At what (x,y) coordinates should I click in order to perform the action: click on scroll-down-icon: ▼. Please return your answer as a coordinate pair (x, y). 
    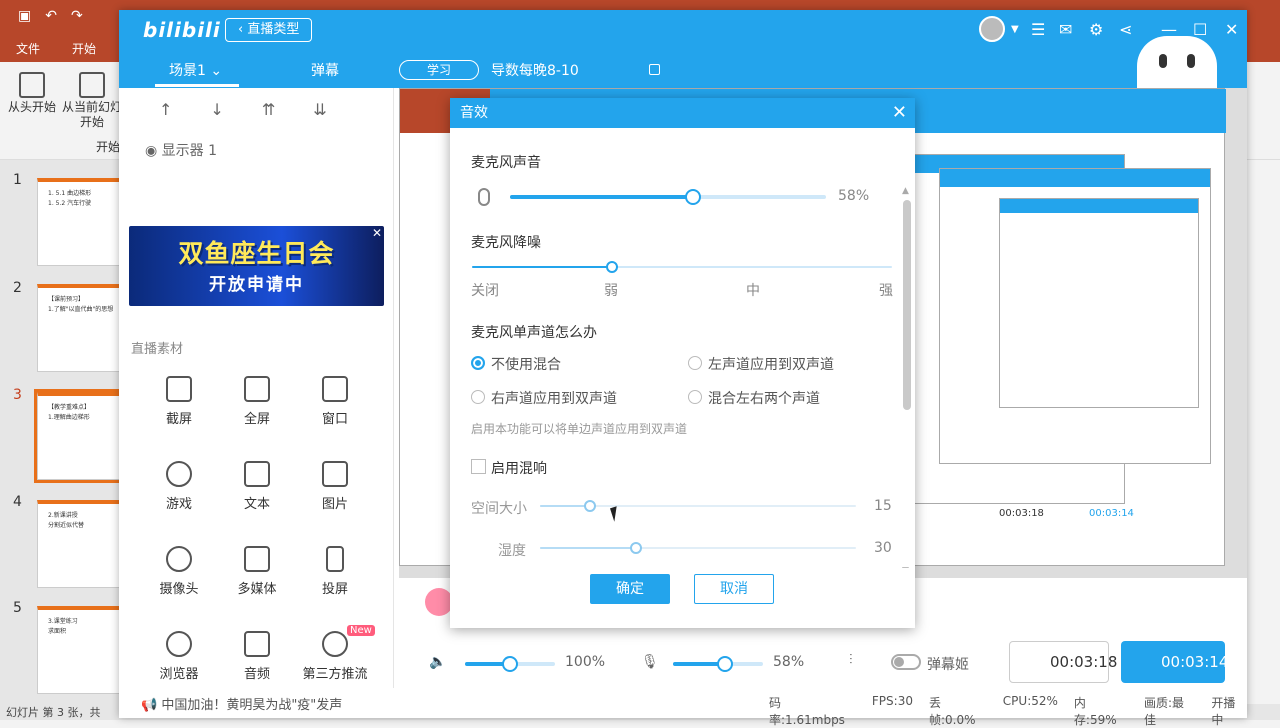
    Looking at the image, I should click on (905, 567).